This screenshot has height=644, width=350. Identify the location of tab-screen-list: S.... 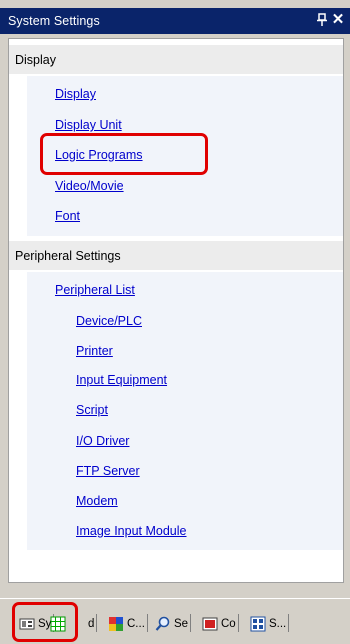
(270, 624).